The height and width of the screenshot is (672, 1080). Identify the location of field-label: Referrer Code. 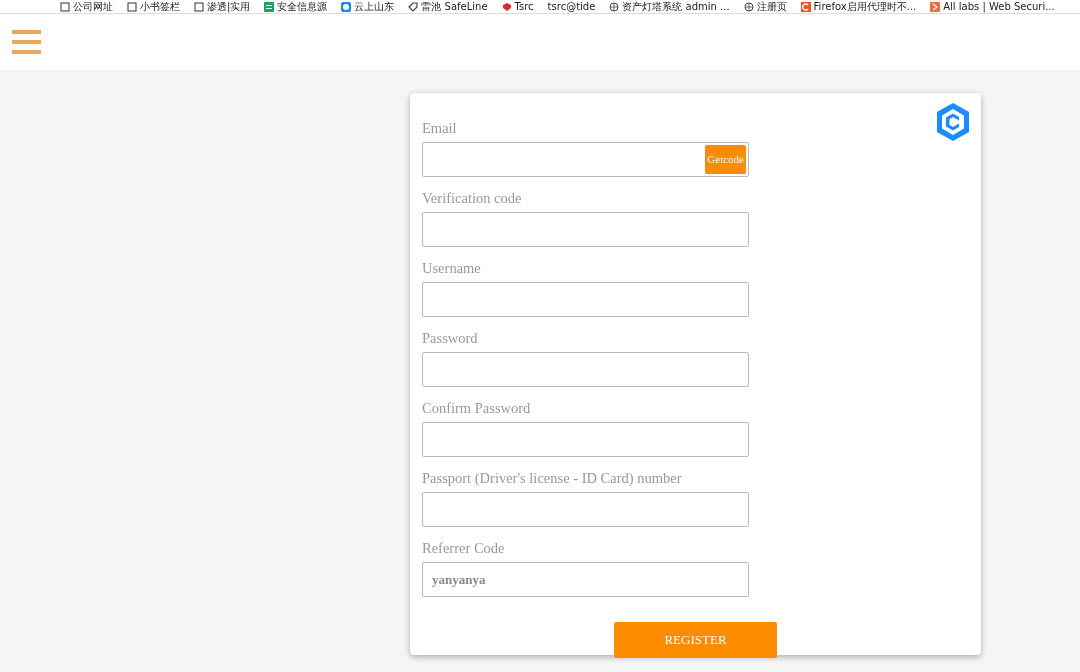
(464, 548).